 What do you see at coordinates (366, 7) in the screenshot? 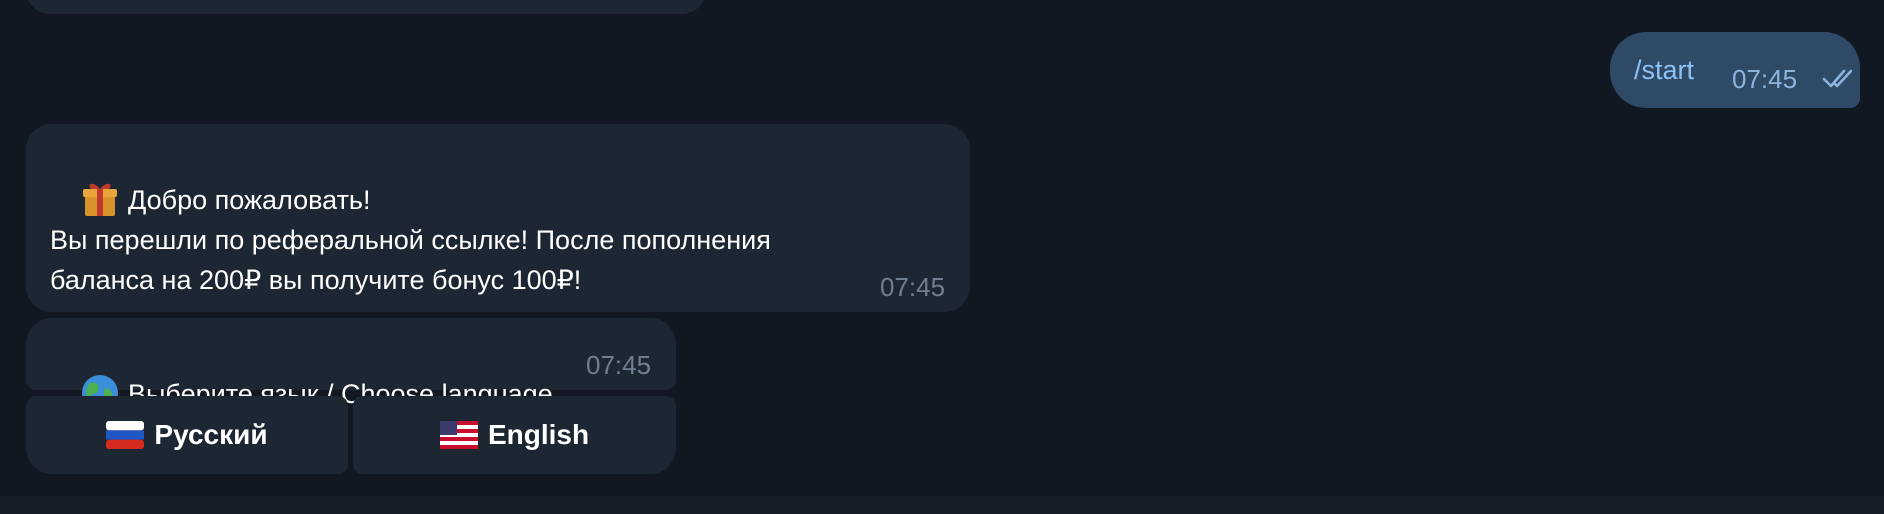
I see `previous-message-bubble` at bounding box center [366, 7].